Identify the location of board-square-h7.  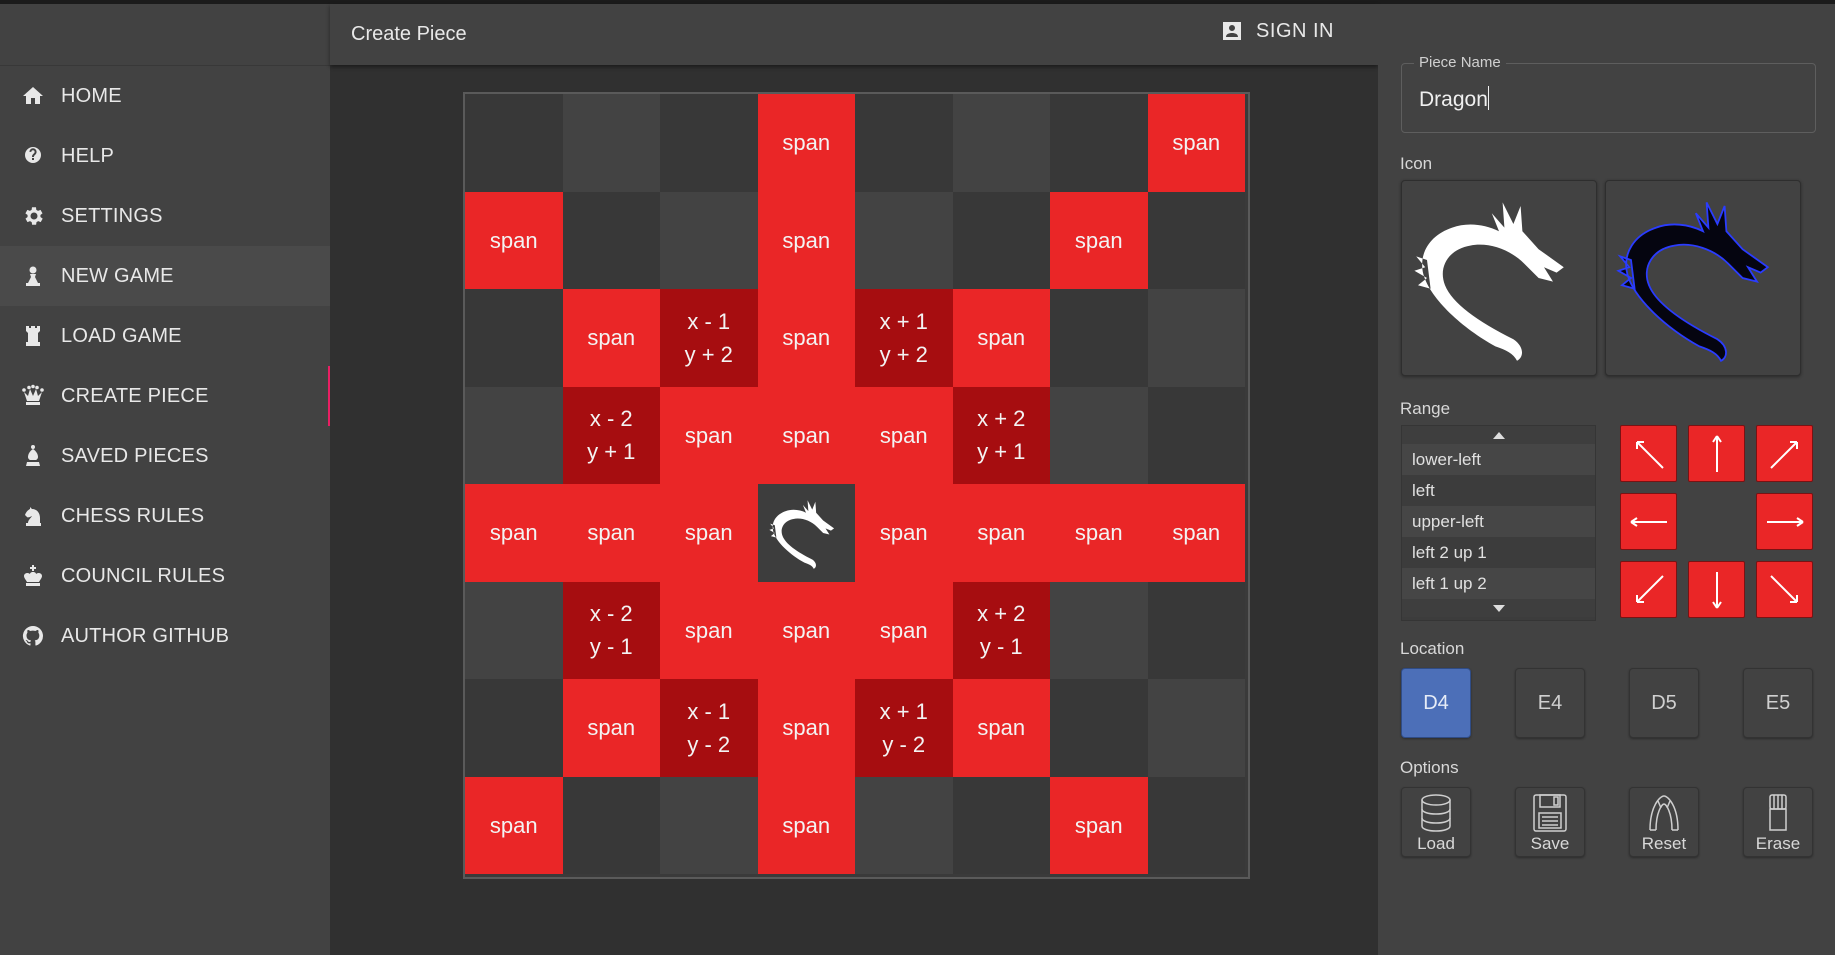
(1196, 240).